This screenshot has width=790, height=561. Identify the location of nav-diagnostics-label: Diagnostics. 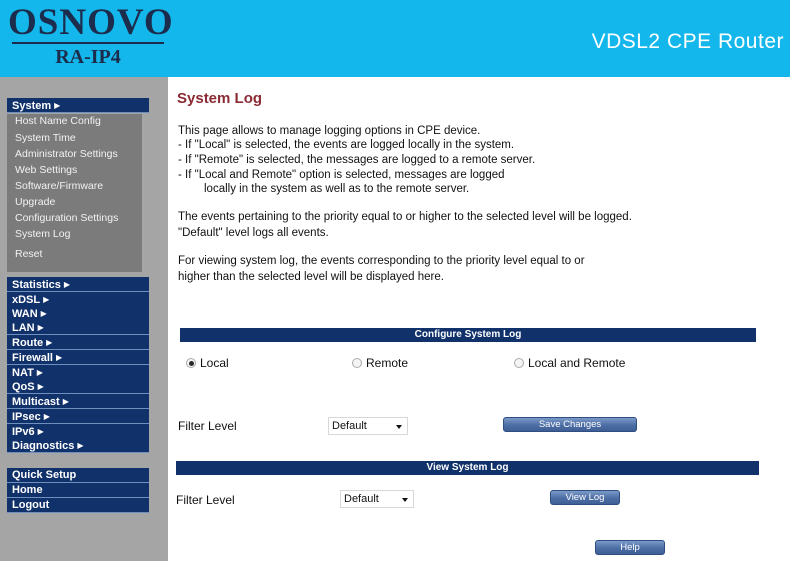
(43, 446).